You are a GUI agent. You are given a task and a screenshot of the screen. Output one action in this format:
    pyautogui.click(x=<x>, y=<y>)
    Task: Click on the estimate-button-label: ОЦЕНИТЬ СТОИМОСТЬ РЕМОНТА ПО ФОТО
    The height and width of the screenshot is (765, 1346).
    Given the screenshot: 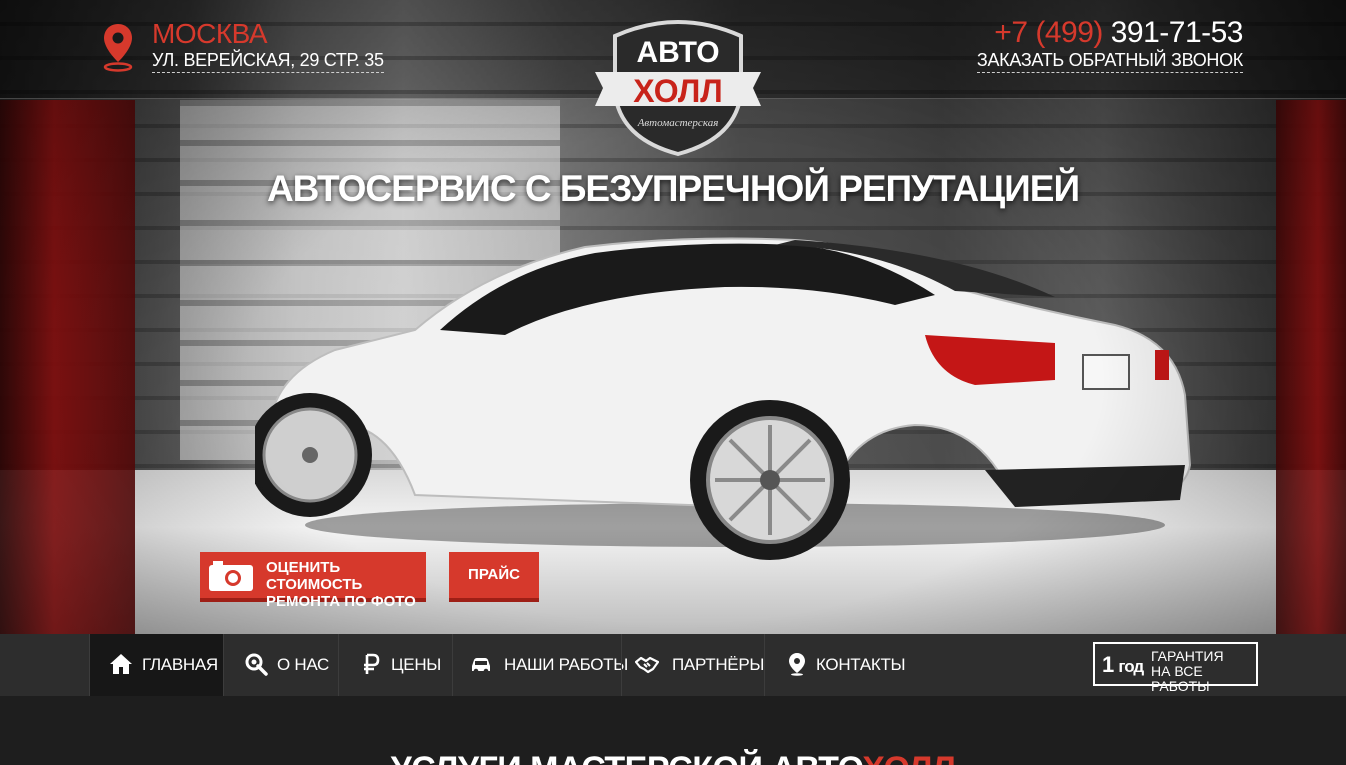 What is the action you would take?
    pyautogui.click(x=341, y=584)
    